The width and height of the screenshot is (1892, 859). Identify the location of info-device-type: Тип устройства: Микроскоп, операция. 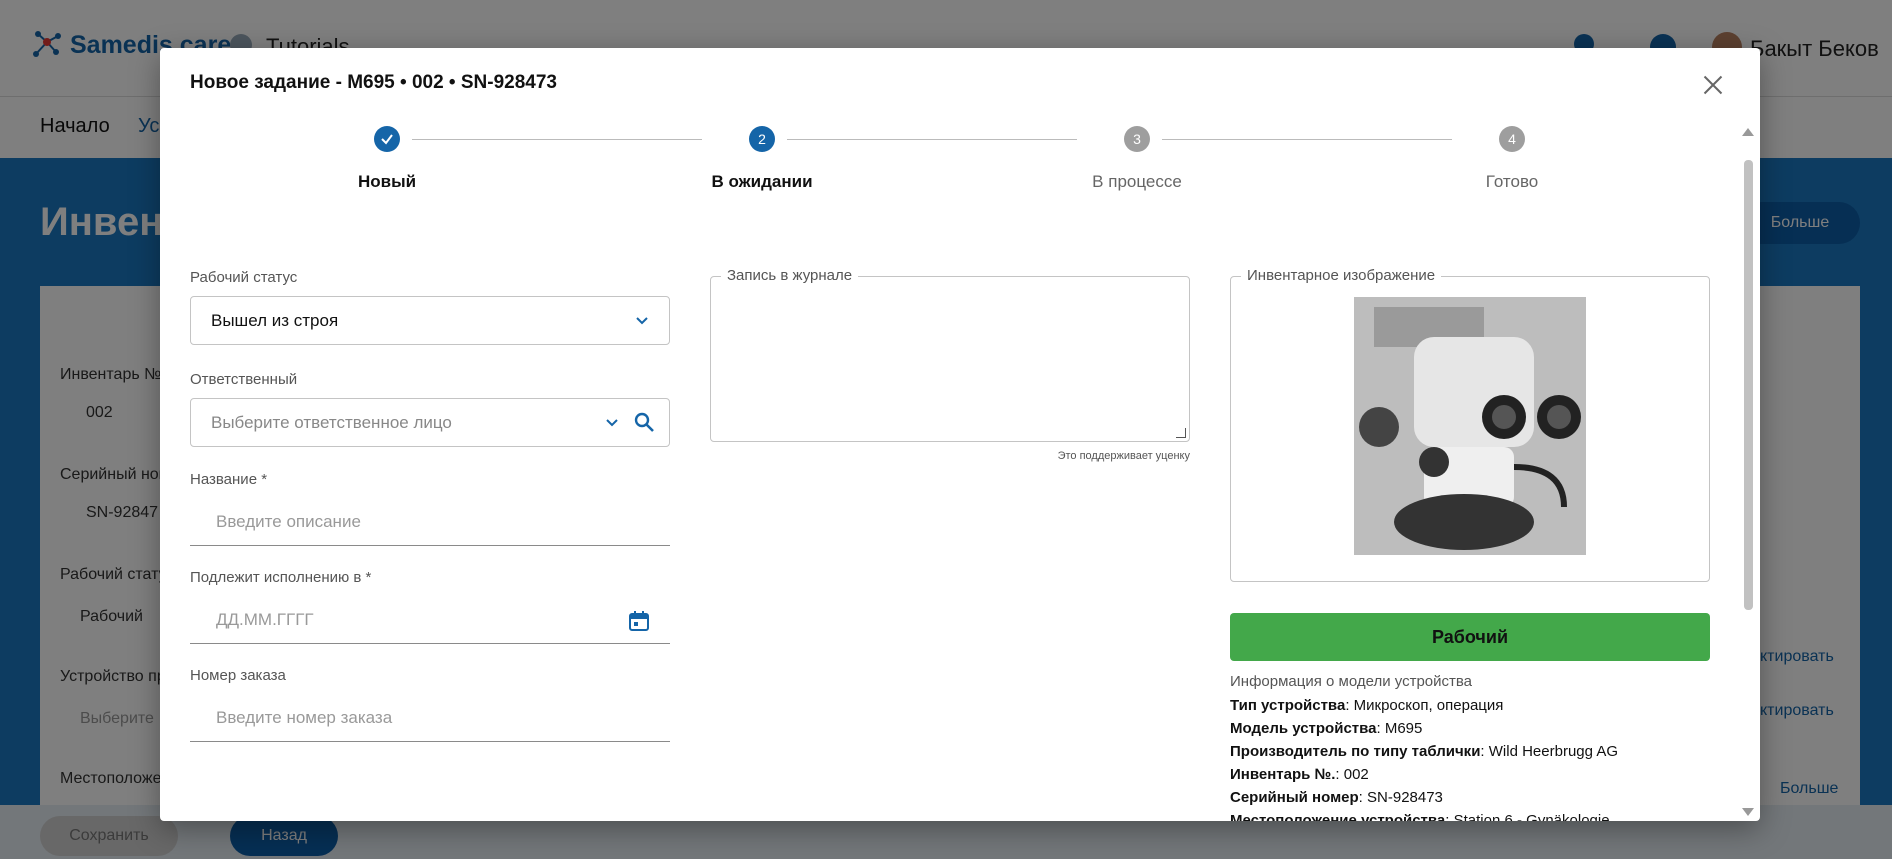
(1367, 705).